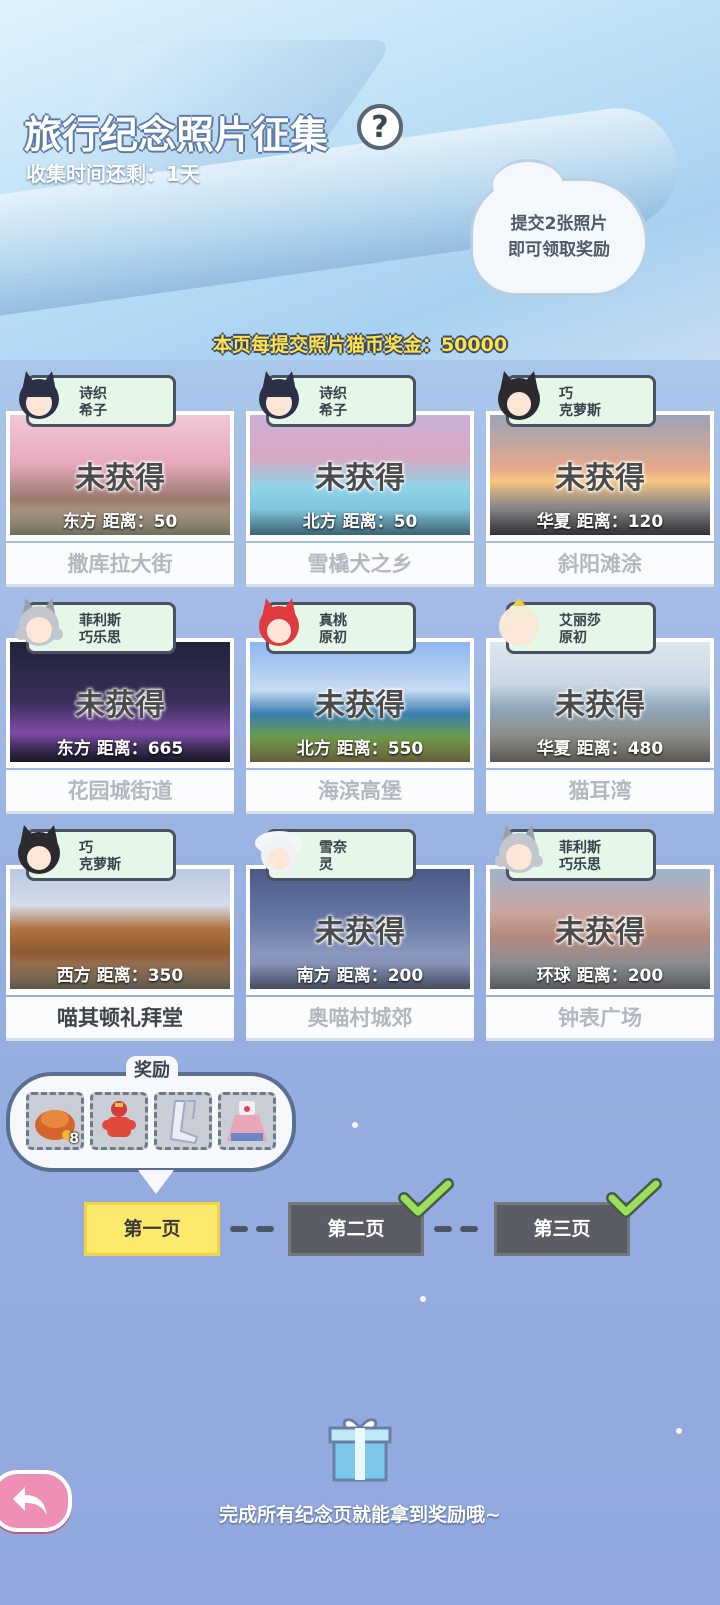  I want to click on photo-distance: 华夏 距离：480, so click(600, 749).